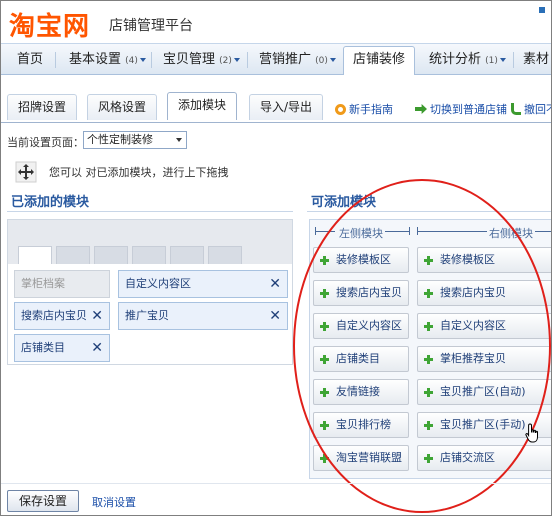 Image resolution: width=552 pixels, height=516 pixels. What do you see at coordinates (50, 202) in the screenshot?
I see `added-modules-title: 已添加的模块` at bounding box center [50, 202].